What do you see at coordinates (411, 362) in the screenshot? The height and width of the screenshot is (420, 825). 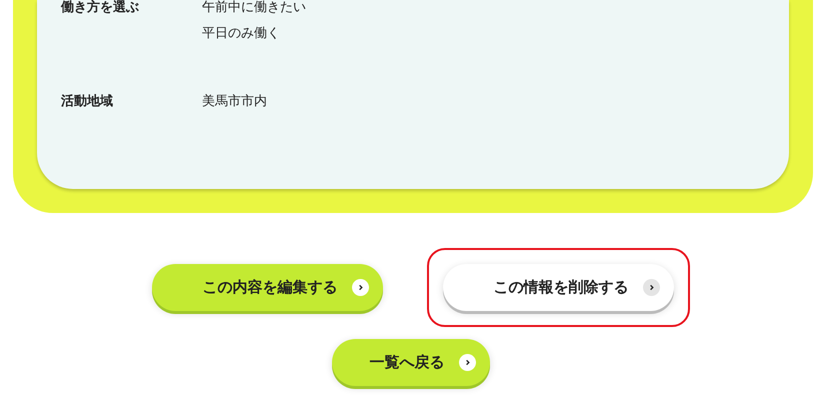 I see `action-button: 一覧へ戻る` at bounding box center [411, 362].